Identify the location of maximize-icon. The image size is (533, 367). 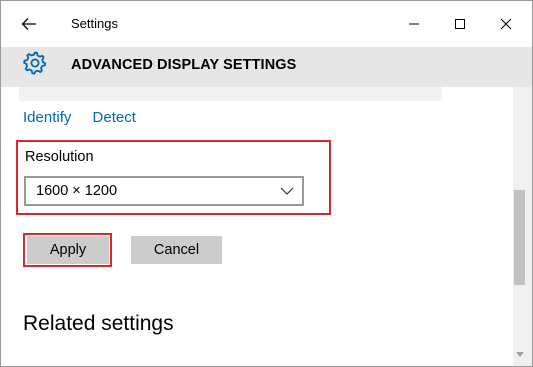
(460, 24).